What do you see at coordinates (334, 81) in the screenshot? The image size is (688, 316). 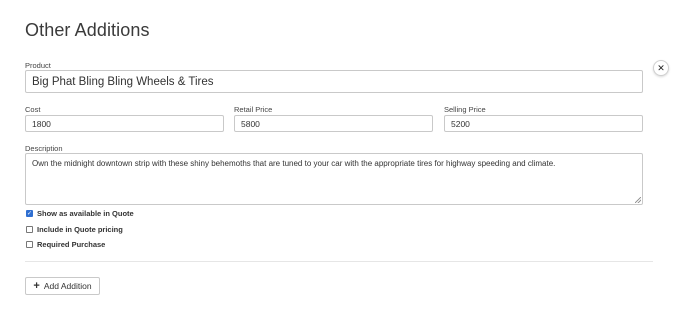 I see `product-field: Big Phat Bling Bling Wheels & Tires` at bounding box center [334, 81].